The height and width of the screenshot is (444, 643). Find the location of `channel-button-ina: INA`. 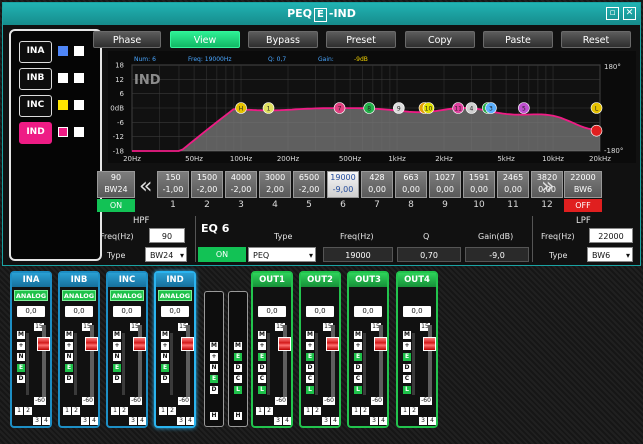

channel-button-ina: INA is located at coordinates (35, 52).